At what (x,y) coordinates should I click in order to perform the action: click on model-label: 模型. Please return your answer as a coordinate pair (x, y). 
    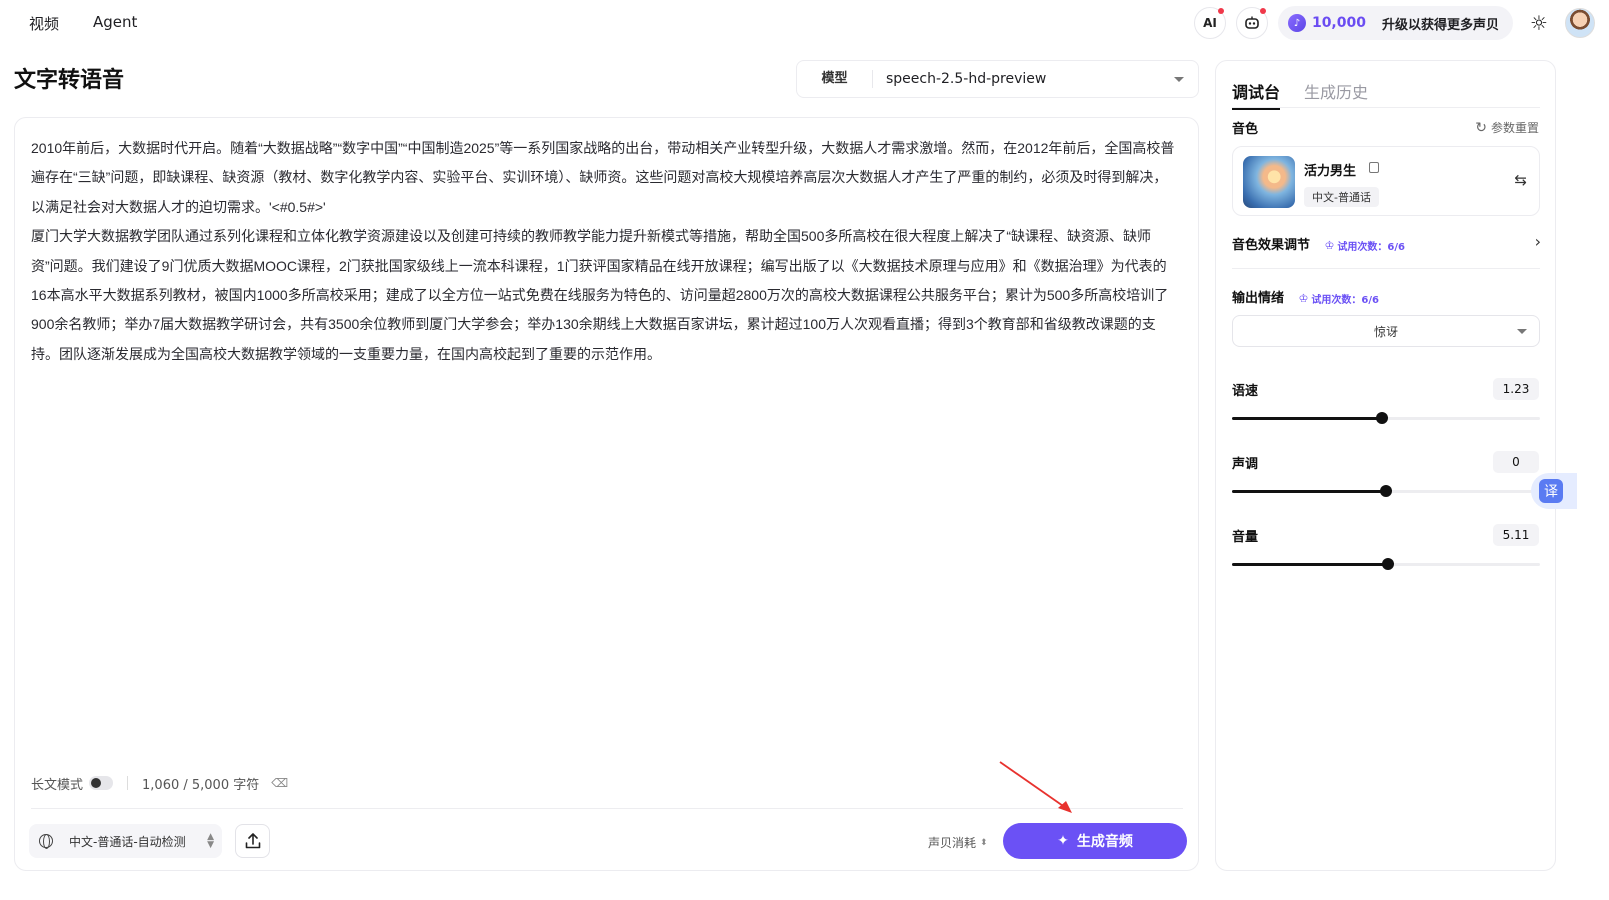
    Looking at the image, I should click on (835, 79).